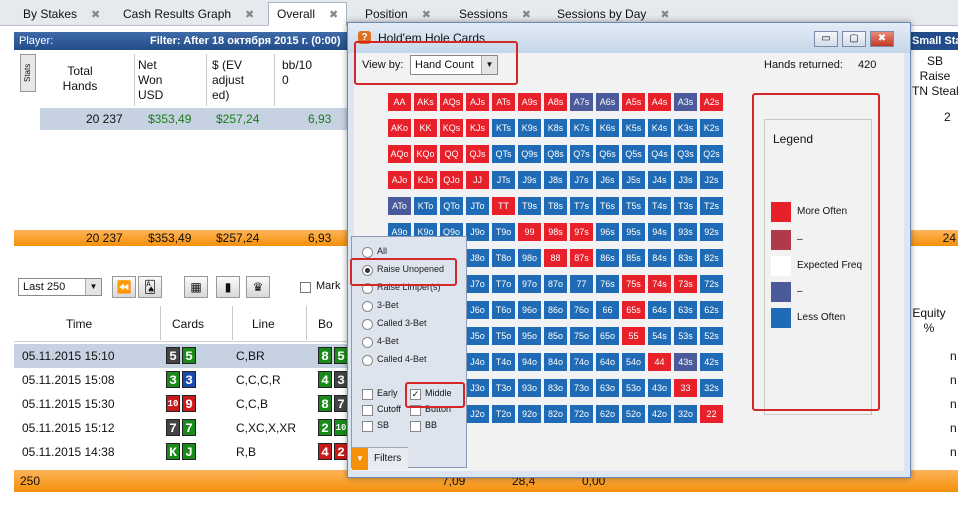 Image resolution: width=958 pixels, height=510 pixels. Describe the element at coordinates (633, 284) in the screenshot. I see `hand-cell-75s: 75s` at that location.